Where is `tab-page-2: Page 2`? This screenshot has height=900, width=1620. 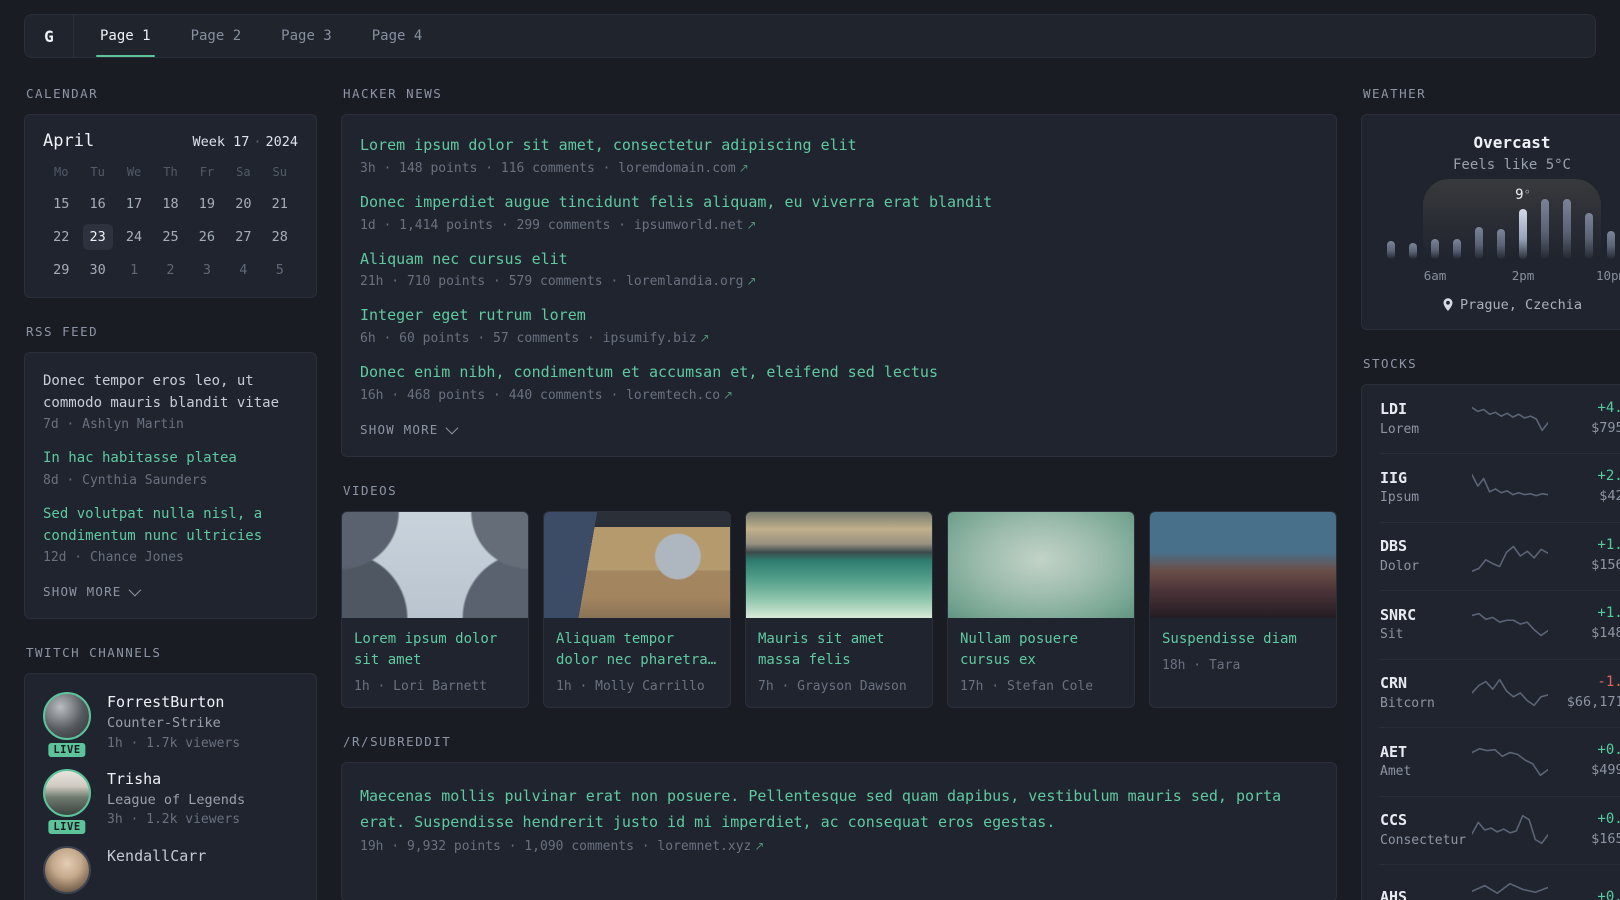
tab-page-2: Page 2 is located at coordinates (216, 36).